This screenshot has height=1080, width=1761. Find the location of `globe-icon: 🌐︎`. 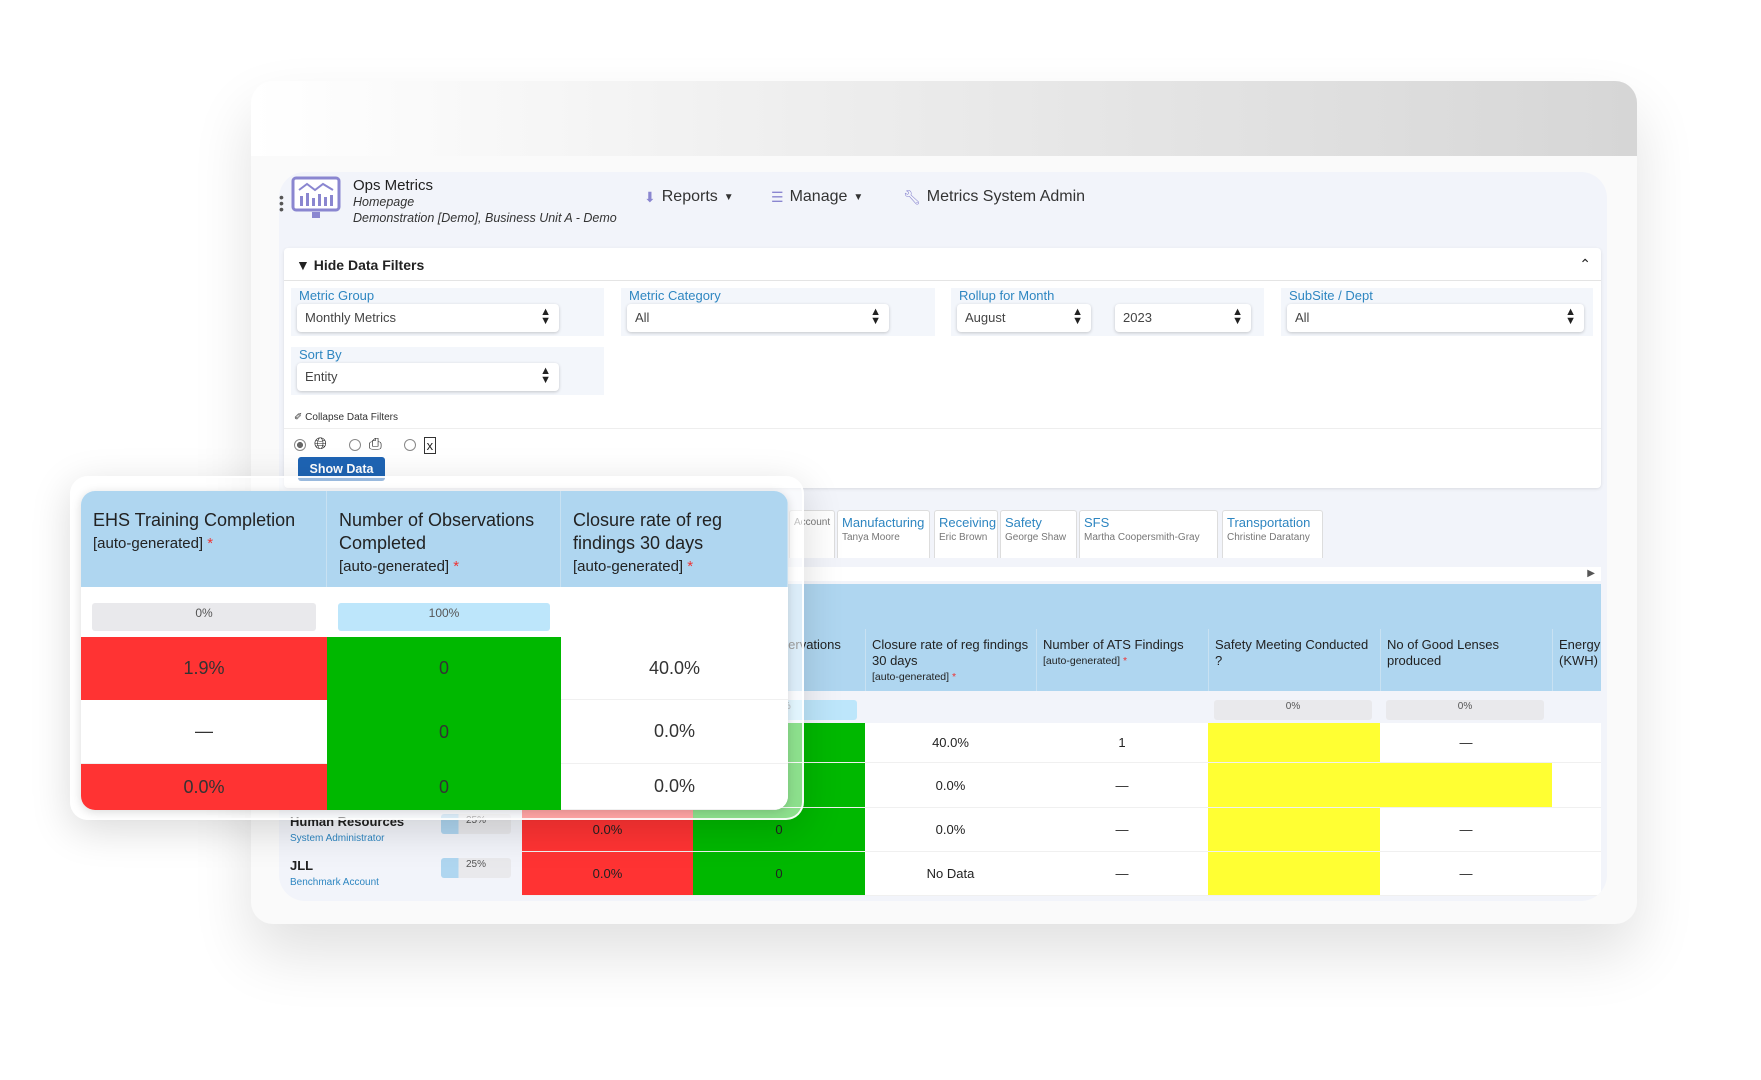

globe-icon: 🌐︎ is located at coordinates (320, 444).